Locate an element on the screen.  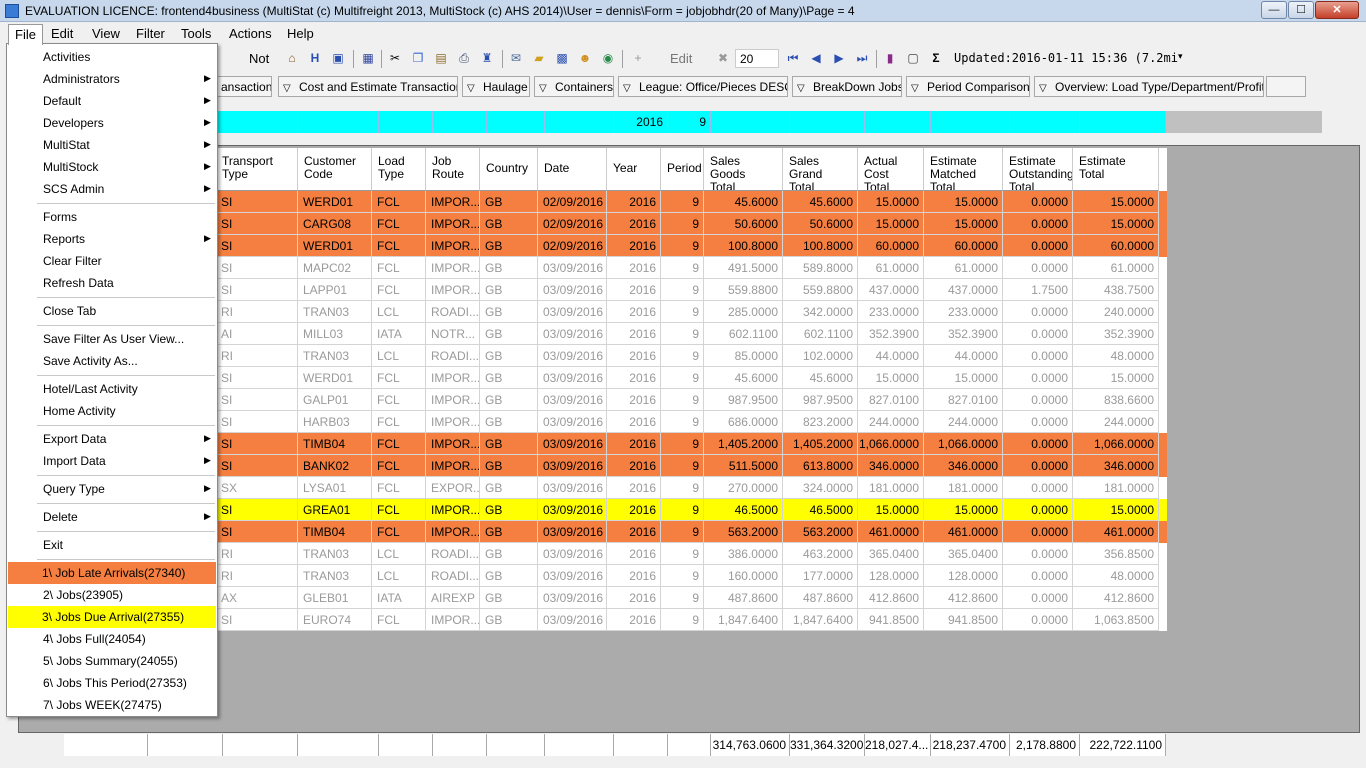
cell-sales-grand-total: 45.6000 is located at coordinates (820, 202).